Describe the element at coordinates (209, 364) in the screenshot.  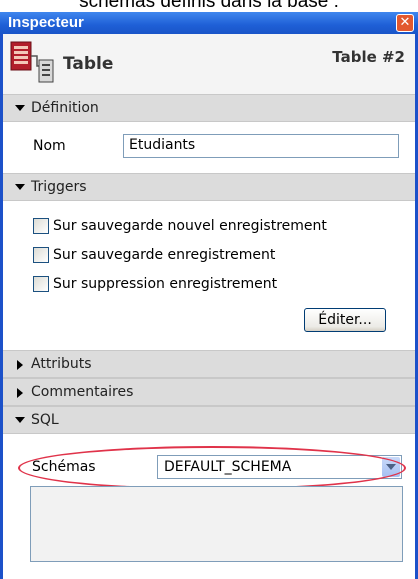
I see `section-attributs: Attributs` at that location.